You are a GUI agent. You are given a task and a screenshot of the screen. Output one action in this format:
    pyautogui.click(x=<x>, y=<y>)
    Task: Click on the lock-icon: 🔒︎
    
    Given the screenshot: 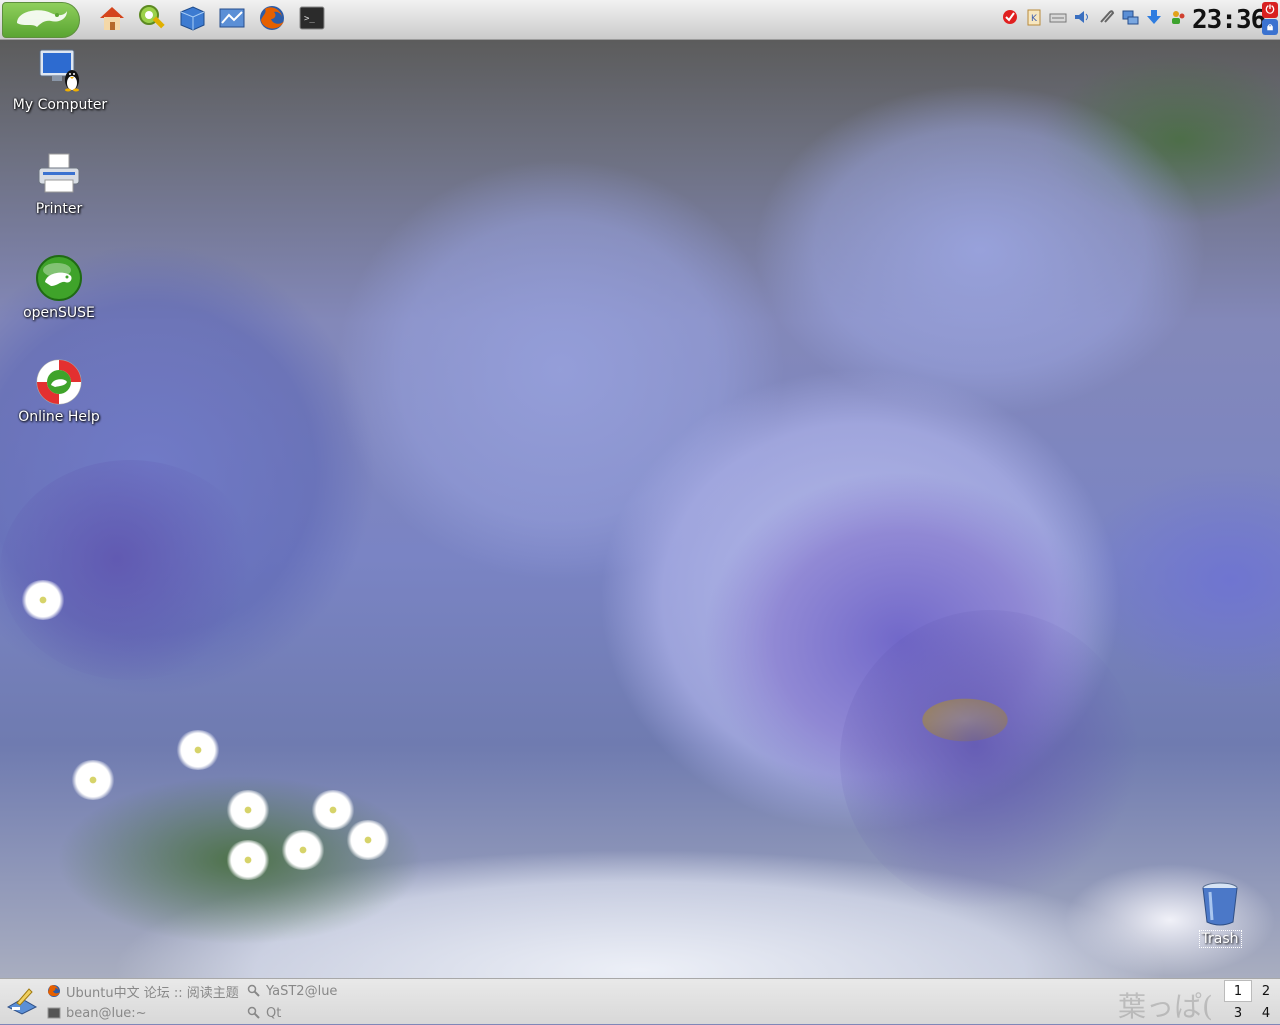 What is the action you would take?
    pyautogui.click(x=1270, y=26)
    